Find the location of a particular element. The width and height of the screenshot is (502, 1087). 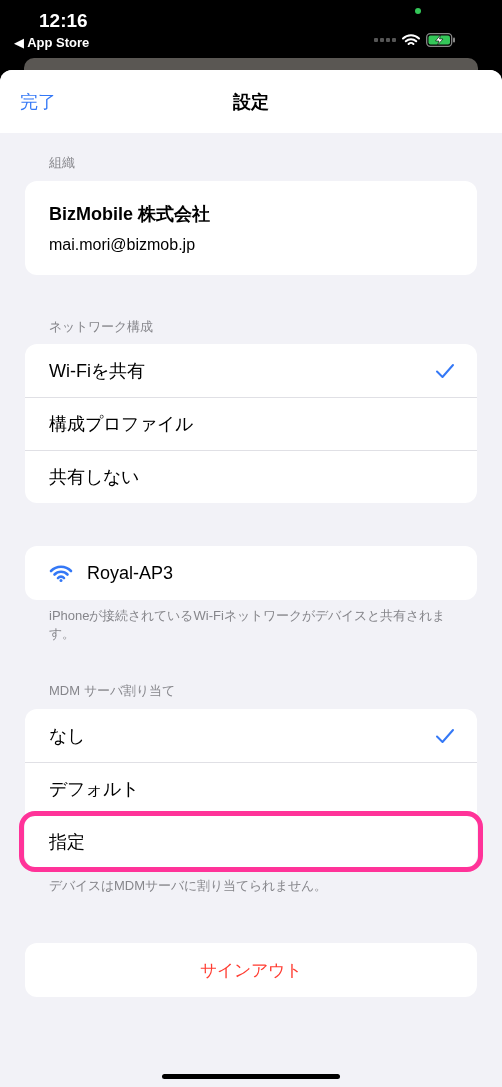

sign-out-button: サインアウト is located at coordinates (251, 970).